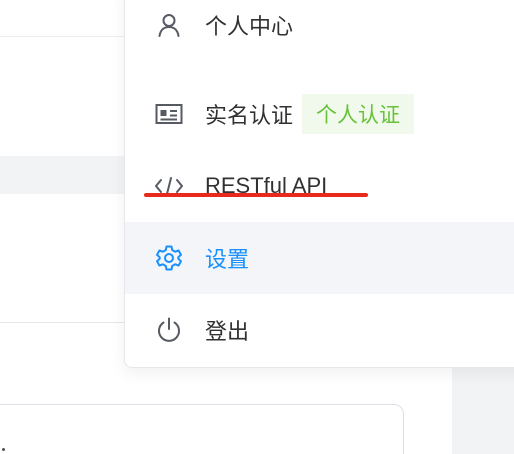  I want to click on menu-item-real-name-auth: 实名认证 个人认证, so click(319, 114).